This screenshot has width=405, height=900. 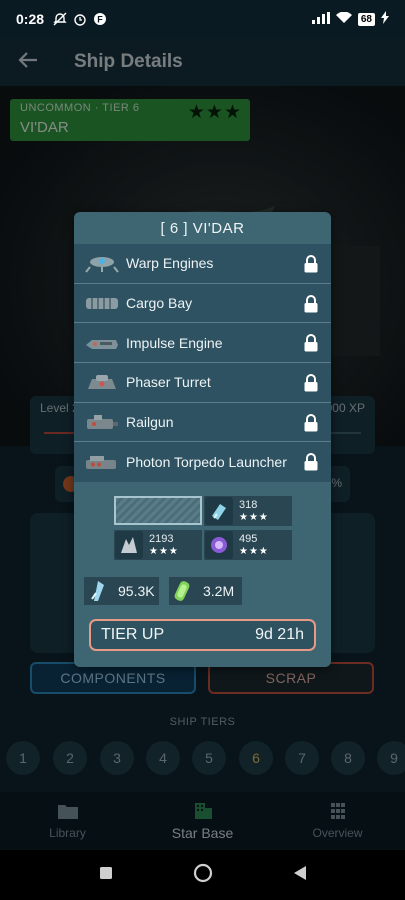 I want to click on cargo-bay-icon, so click(x=102, y=303).